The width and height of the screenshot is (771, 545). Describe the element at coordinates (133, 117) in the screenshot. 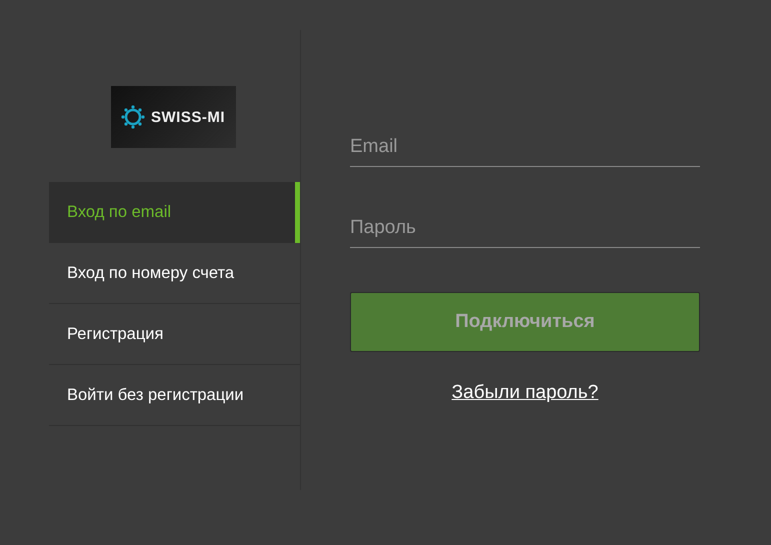

I see `gear-icon` at that location.